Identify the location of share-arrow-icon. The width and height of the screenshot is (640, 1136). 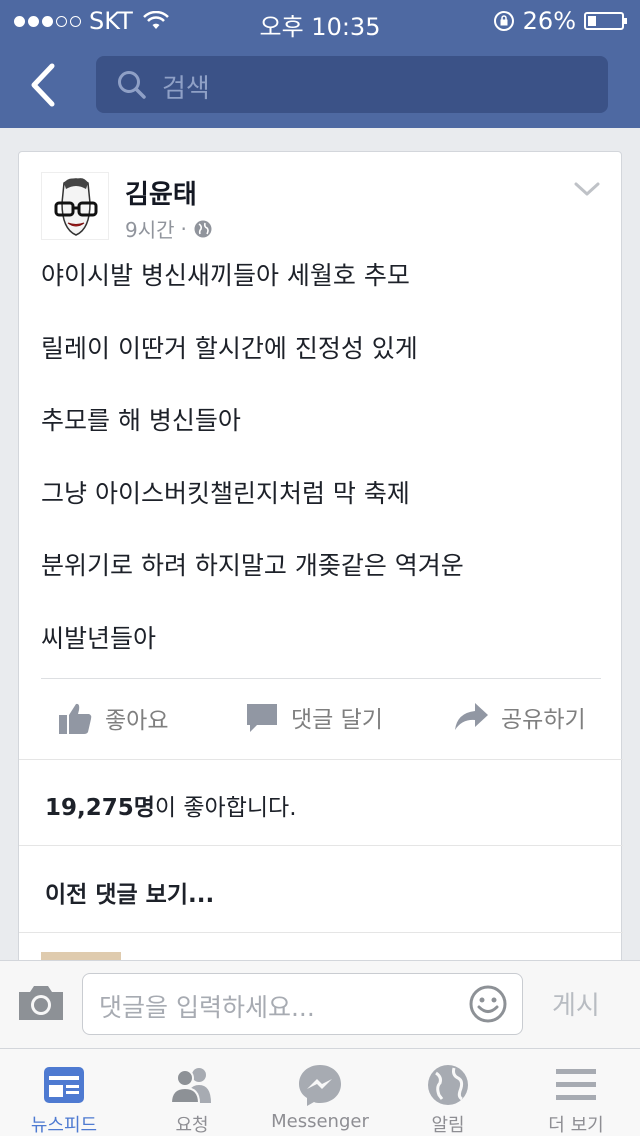
(471, 716).